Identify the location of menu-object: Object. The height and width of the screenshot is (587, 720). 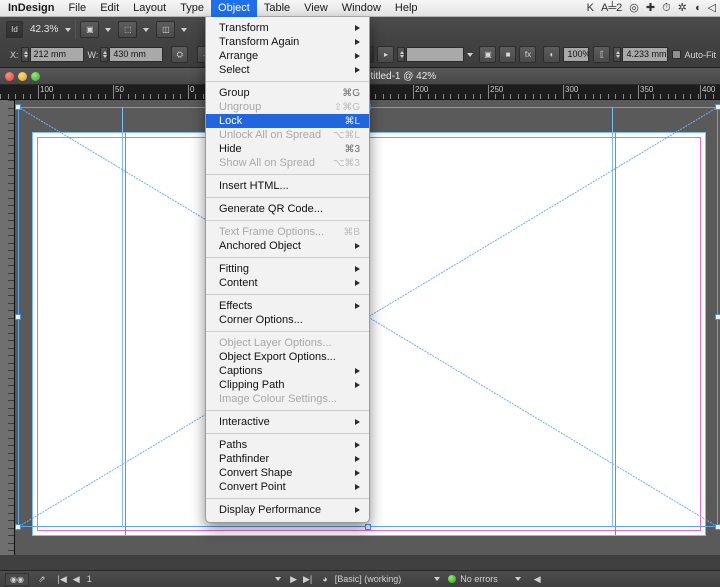
(234, 8).